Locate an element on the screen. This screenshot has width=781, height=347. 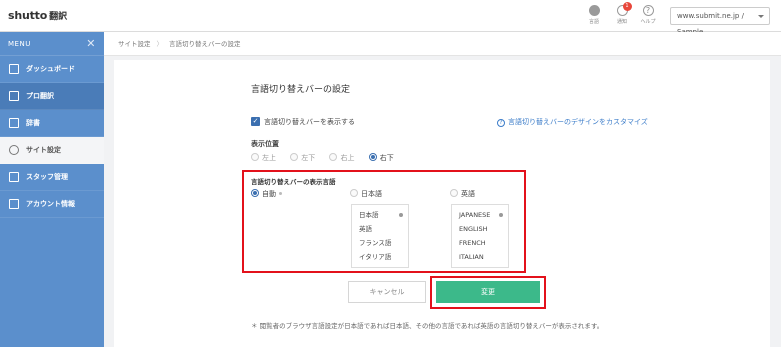
position-radio-group: 左上 左下 右上 右下 is located at coordinates (328, 158).